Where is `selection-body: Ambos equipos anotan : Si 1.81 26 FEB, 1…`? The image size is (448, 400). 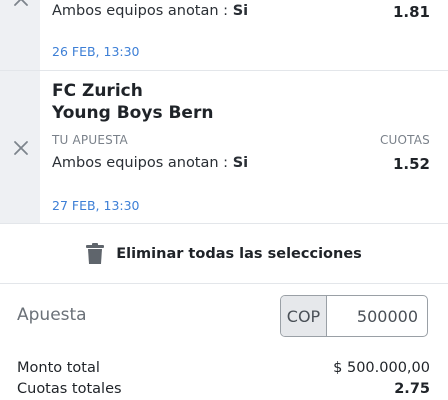
selection-body: Ambos equipos anotan : Si 1.81 26 FEB, 1… is located at coordinates (241, 35).